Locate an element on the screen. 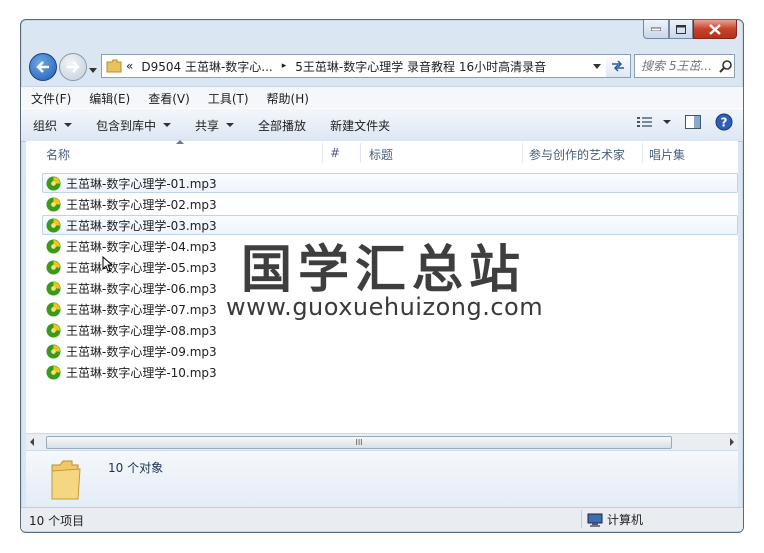 The image size is (764, 553). view-options-button is located at coordinates (654, 122).